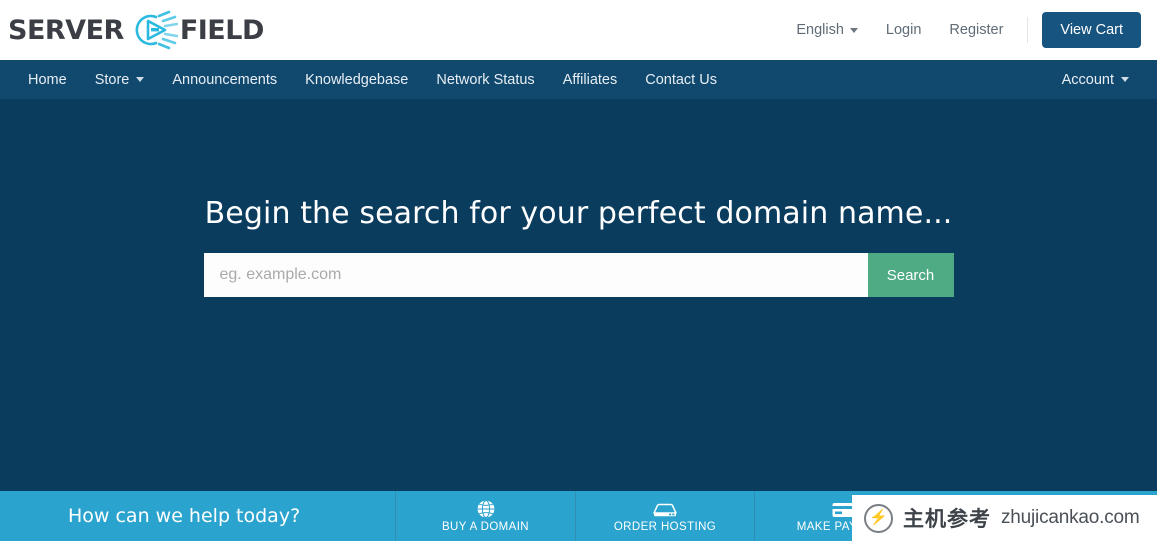 Image resolution: width=1157 pixels, height=541 pixels. Describe the element at coordinates (184, 516) in the screenshot. I see `help-bar-title: How can we help today?` at that location.